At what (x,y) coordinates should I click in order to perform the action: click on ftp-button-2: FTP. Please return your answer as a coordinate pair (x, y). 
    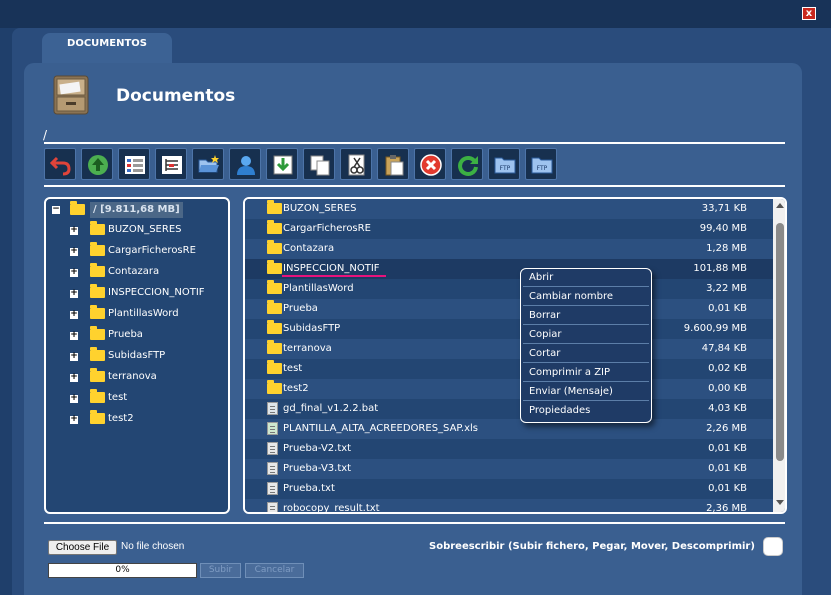
    Looking at the image, I should click on (541, 164).